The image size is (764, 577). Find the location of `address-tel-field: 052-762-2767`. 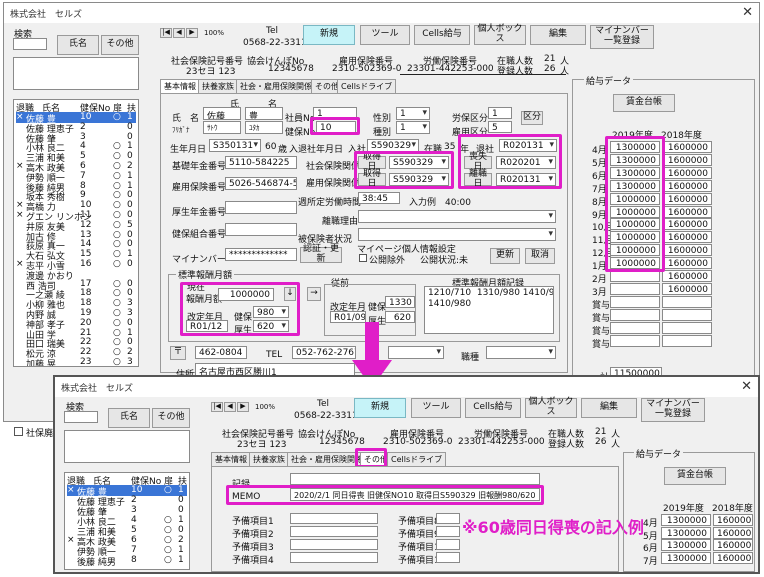

address-tel-field: 052-762-2767 is located at coordinates (324, 352).